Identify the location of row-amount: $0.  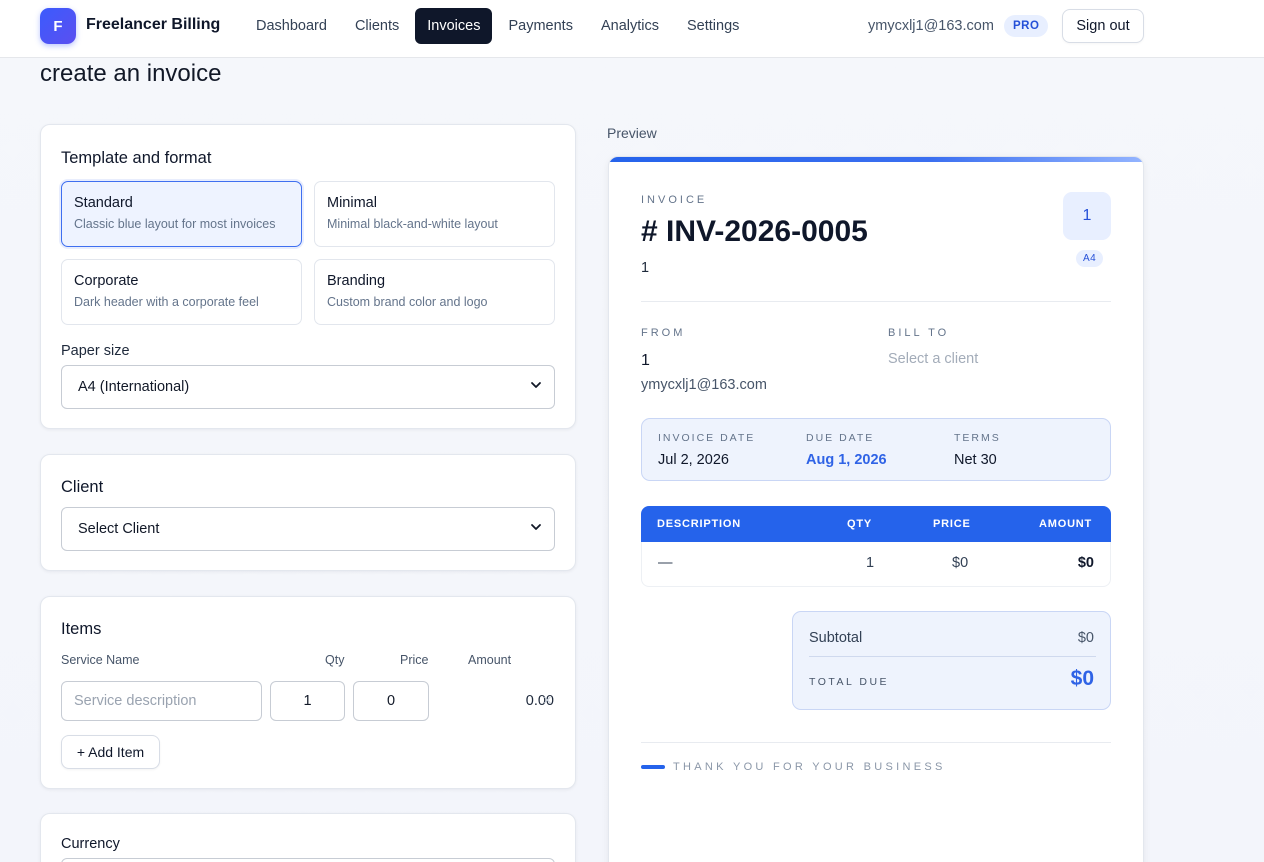
(1085, 563).